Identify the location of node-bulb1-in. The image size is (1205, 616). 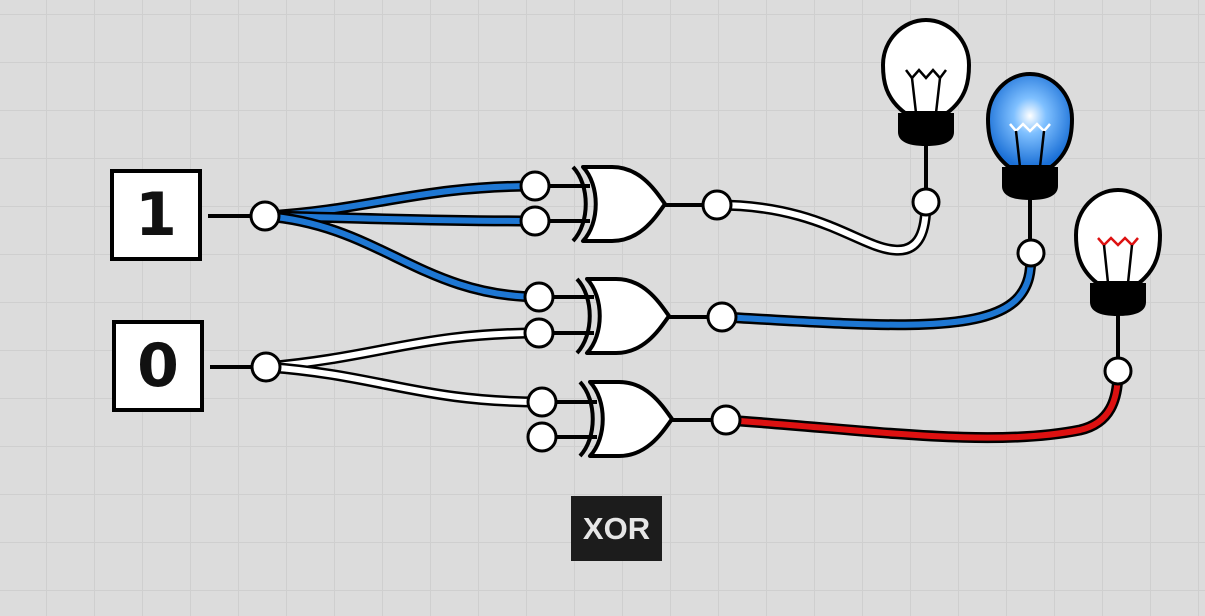
(926, 202).